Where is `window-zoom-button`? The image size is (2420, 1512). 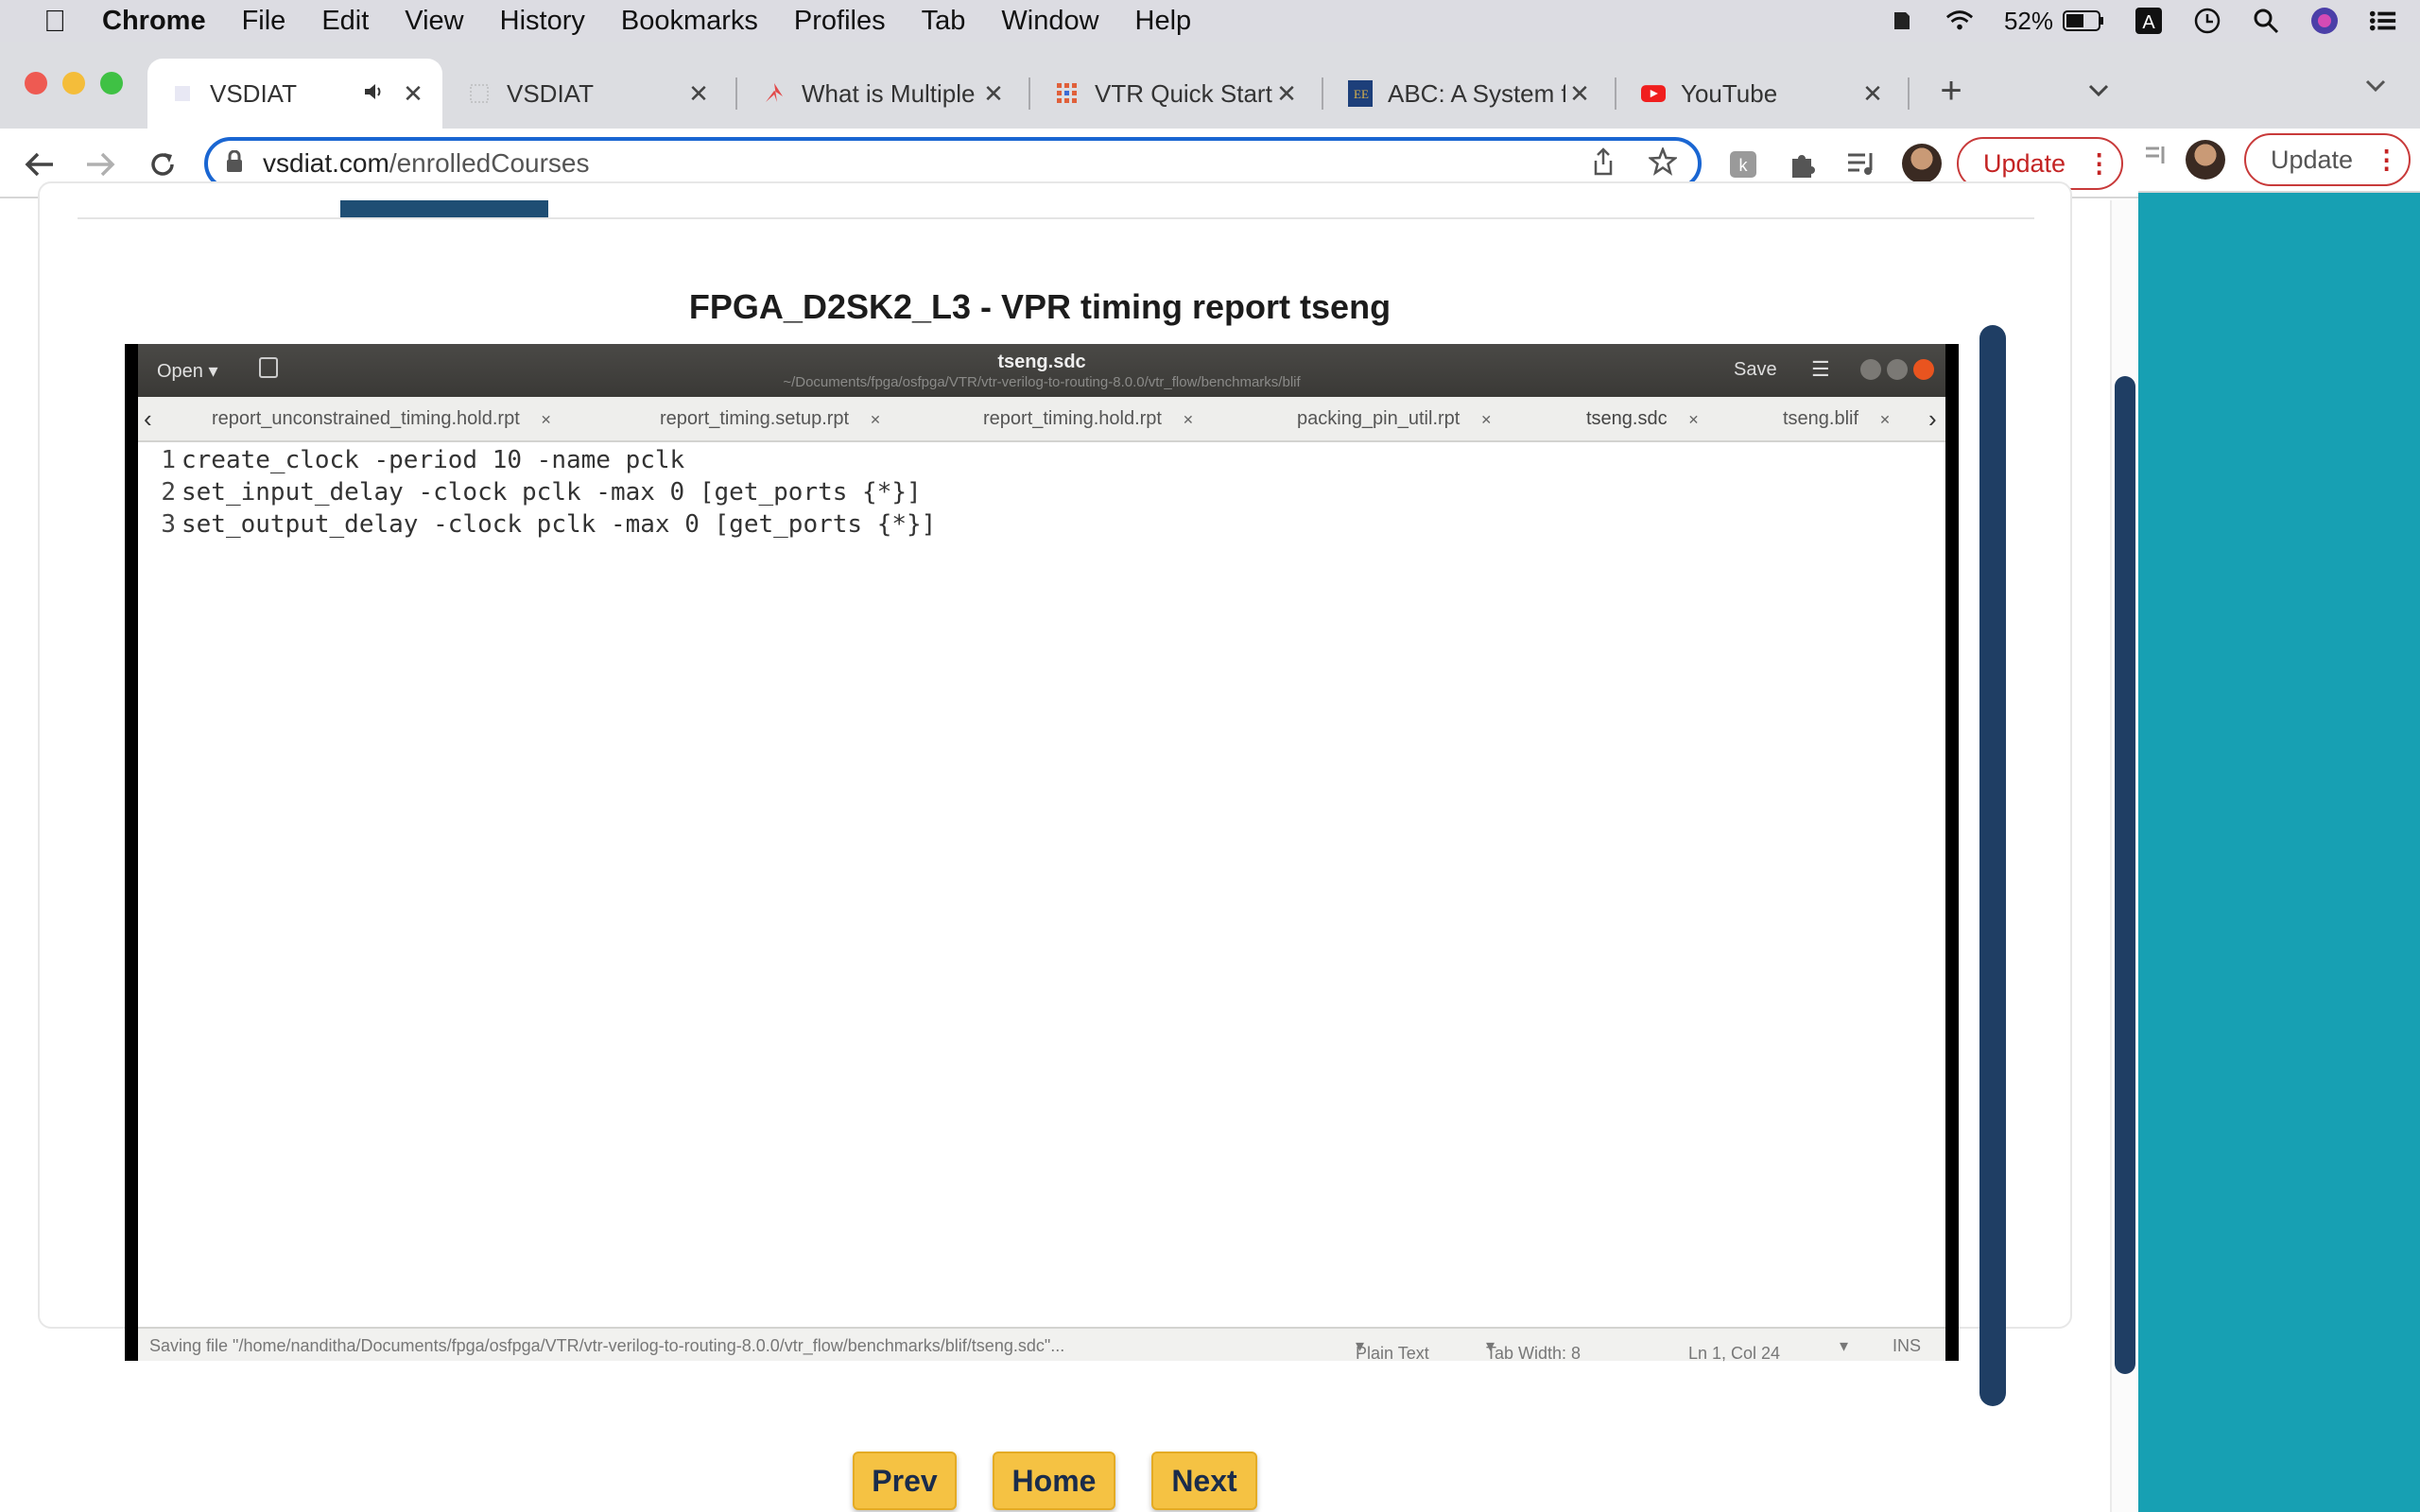 window-zoom-button is located at coordinates (111, 83).